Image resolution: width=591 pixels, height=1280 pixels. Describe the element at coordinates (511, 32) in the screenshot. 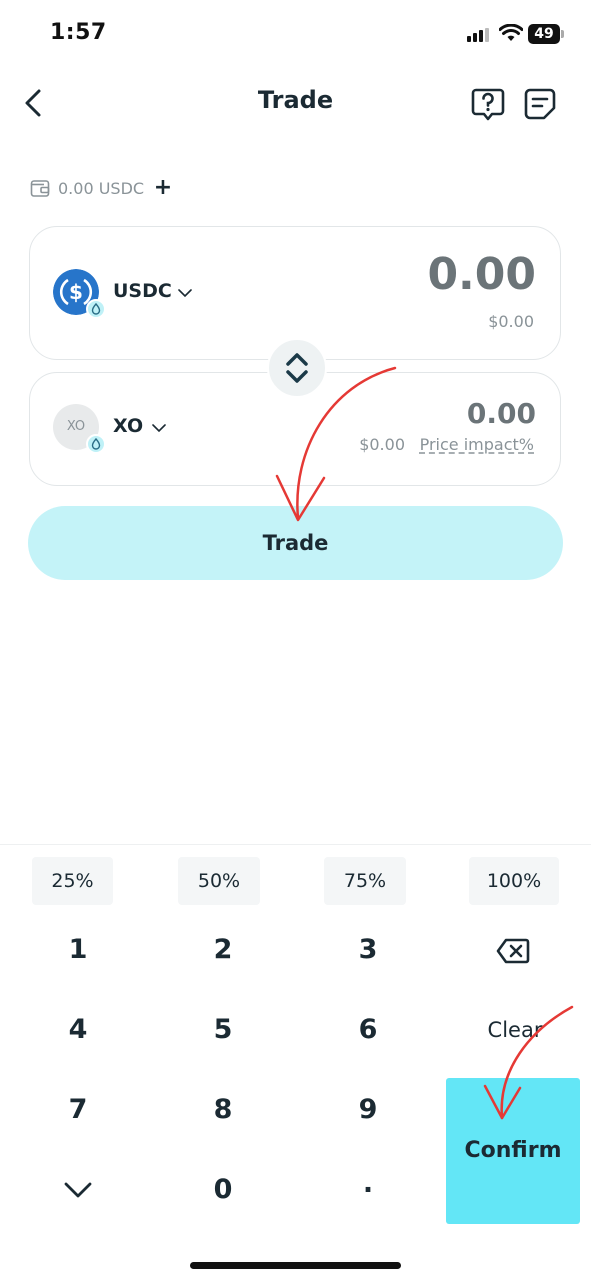

I see `wifi-icon` at that location.